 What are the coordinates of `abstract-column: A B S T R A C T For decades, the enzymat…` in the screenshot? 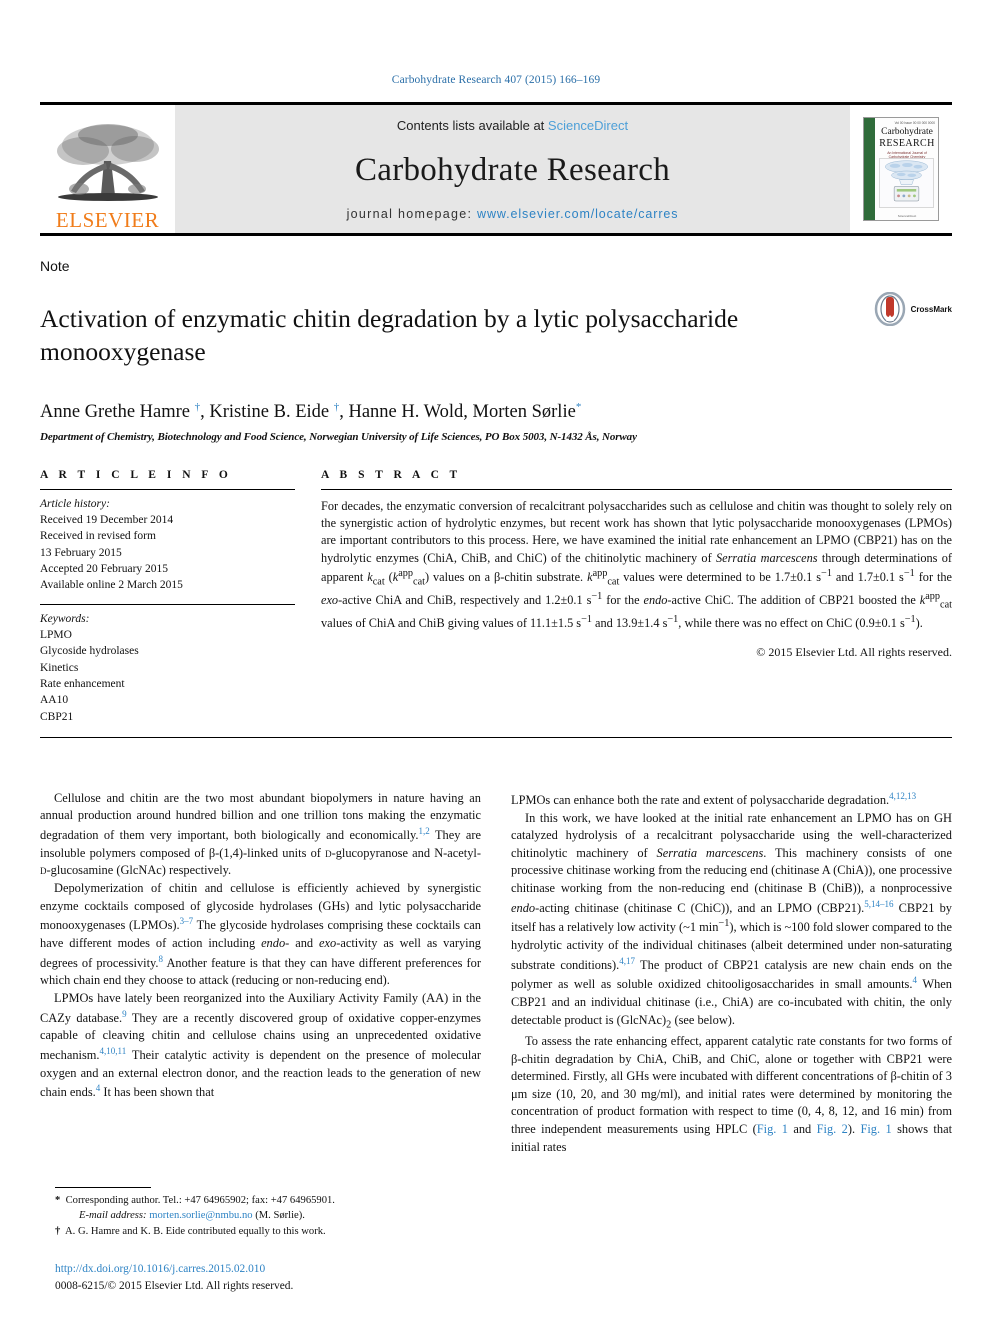 It's located at (636, 597).